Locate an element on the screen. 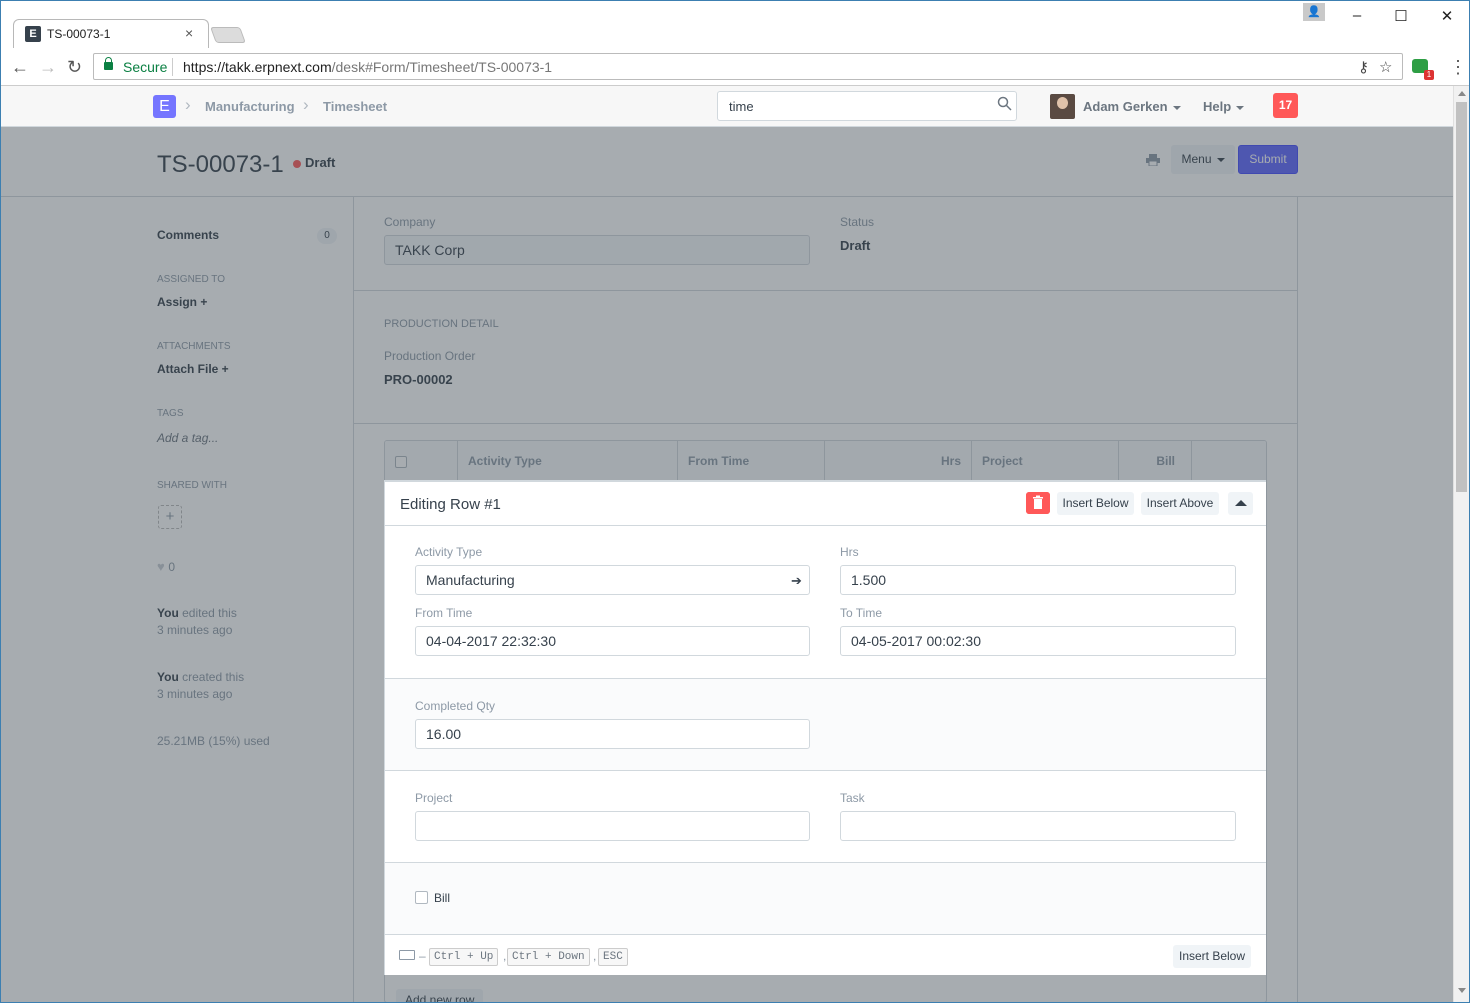 The width and height of the screenshot is (1470, 1003). add-share-button: + is located at coordinates (170, 517).